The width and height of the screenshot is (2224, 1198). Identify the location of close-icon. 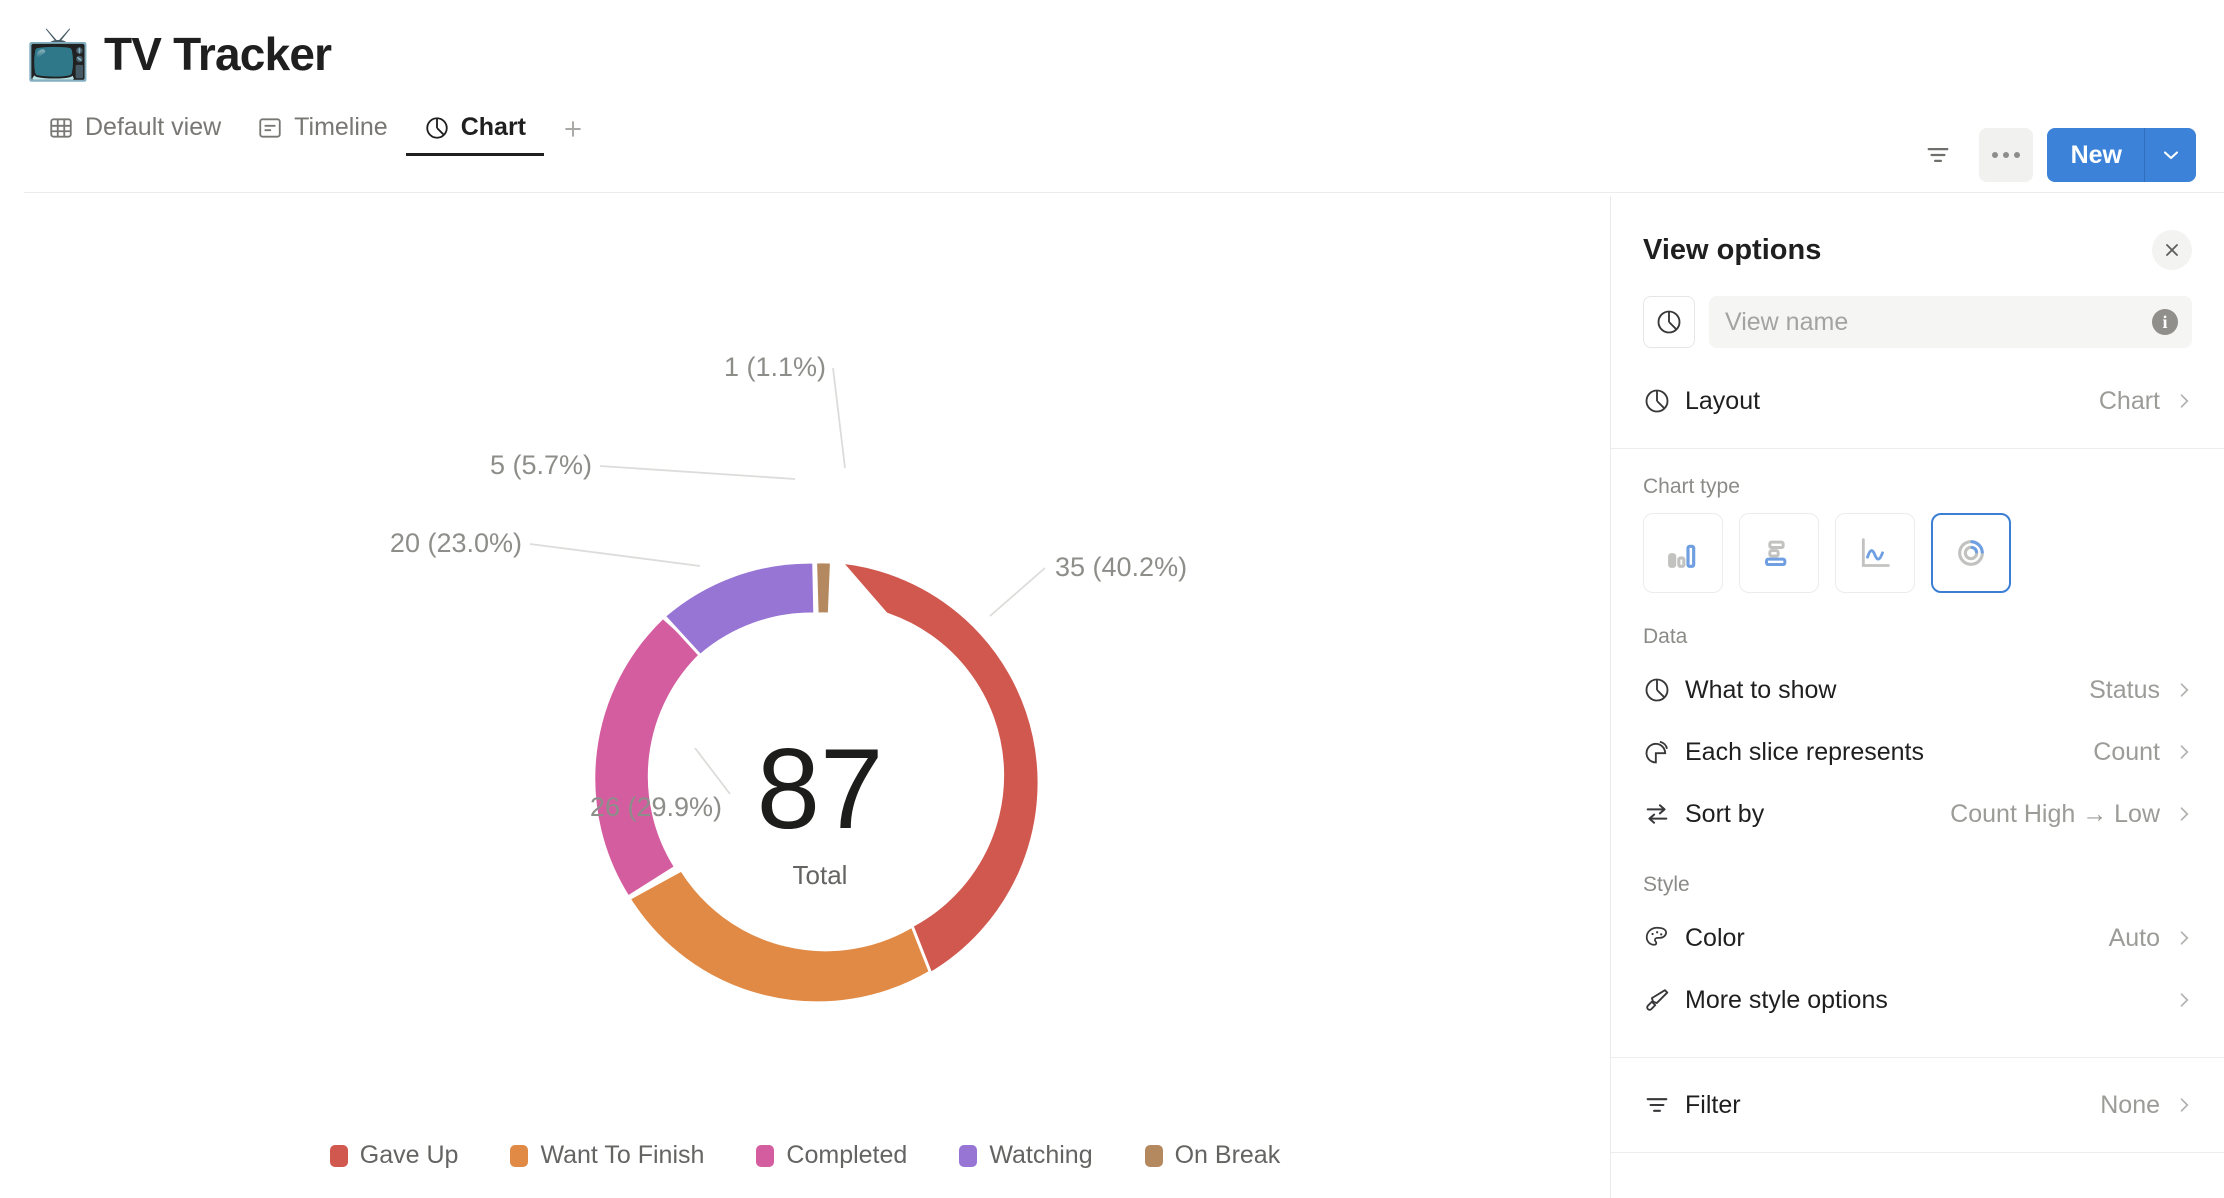
(2172, 250).